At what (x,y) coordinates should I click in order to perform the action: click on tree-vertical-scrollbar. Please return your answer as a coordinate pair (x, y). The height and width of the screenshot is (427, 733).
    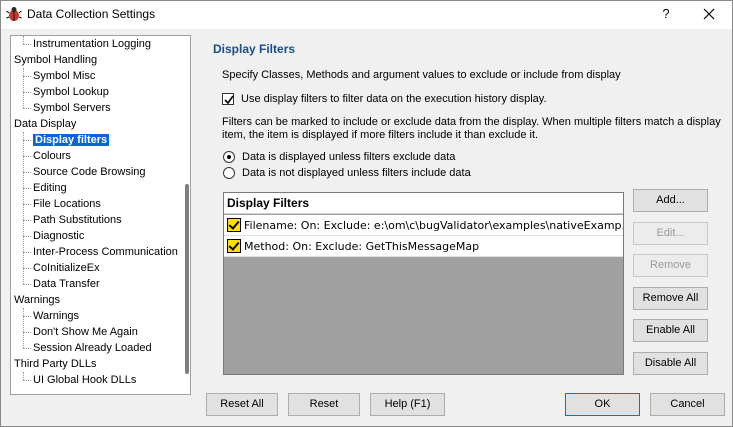
    Looking at the image, I should click on (186, 215).